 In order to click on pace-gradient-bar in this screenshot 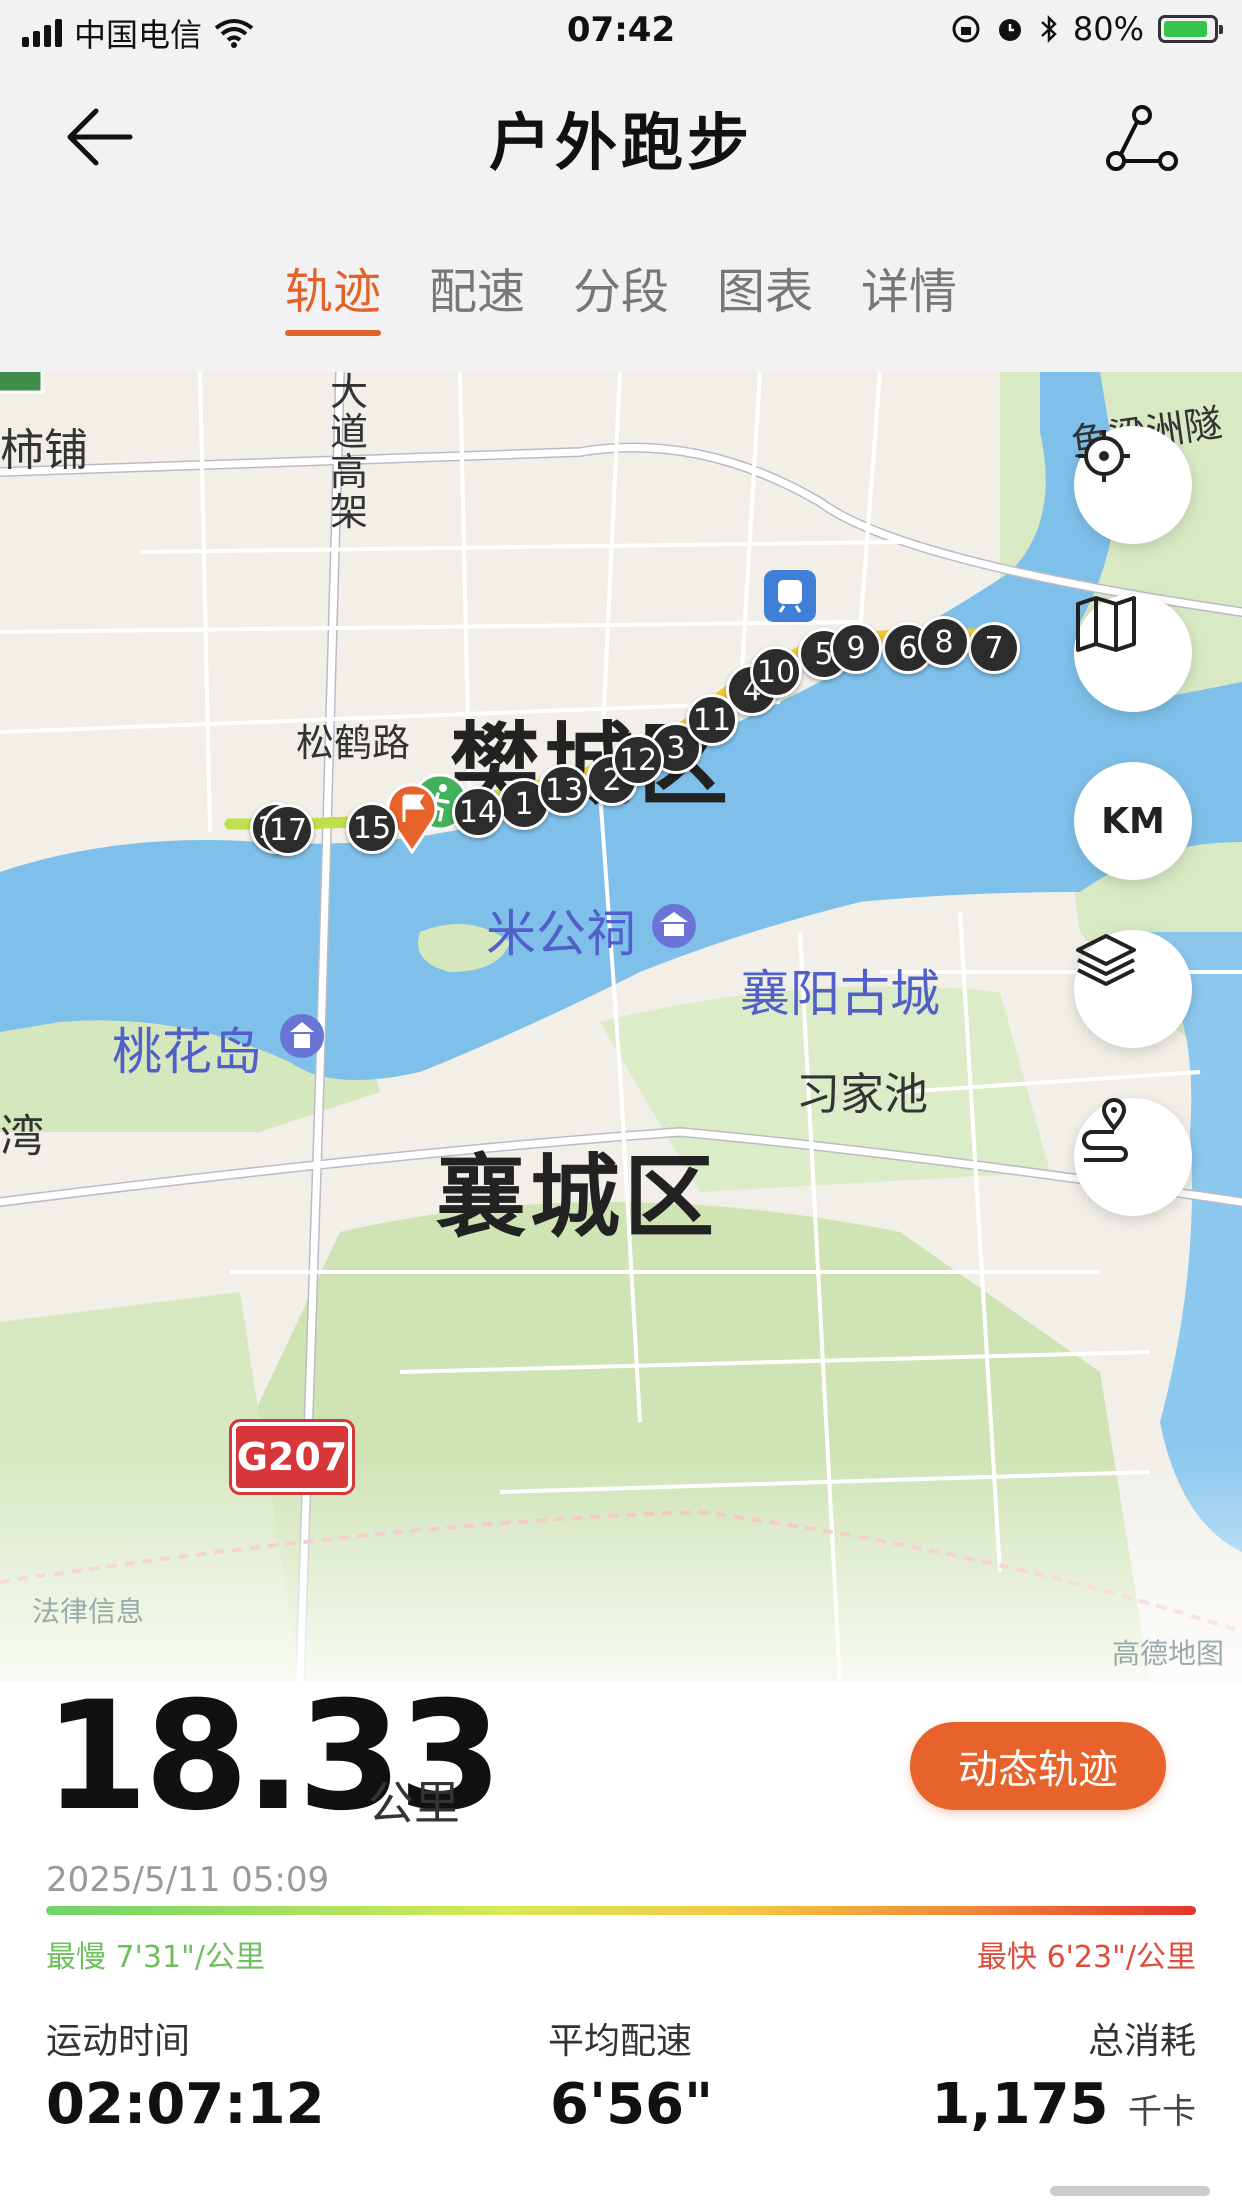, I will do `click(621, 1910)`.